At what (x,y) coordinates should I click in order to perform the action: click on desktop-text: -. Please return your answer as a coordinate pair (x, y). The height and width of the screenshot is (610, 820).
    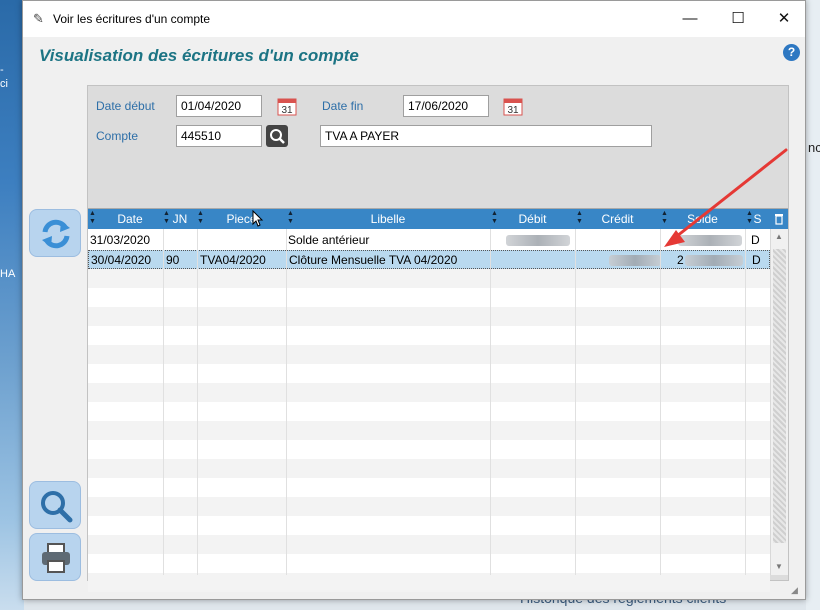
    Looking at the image, I should click on (2, 70).